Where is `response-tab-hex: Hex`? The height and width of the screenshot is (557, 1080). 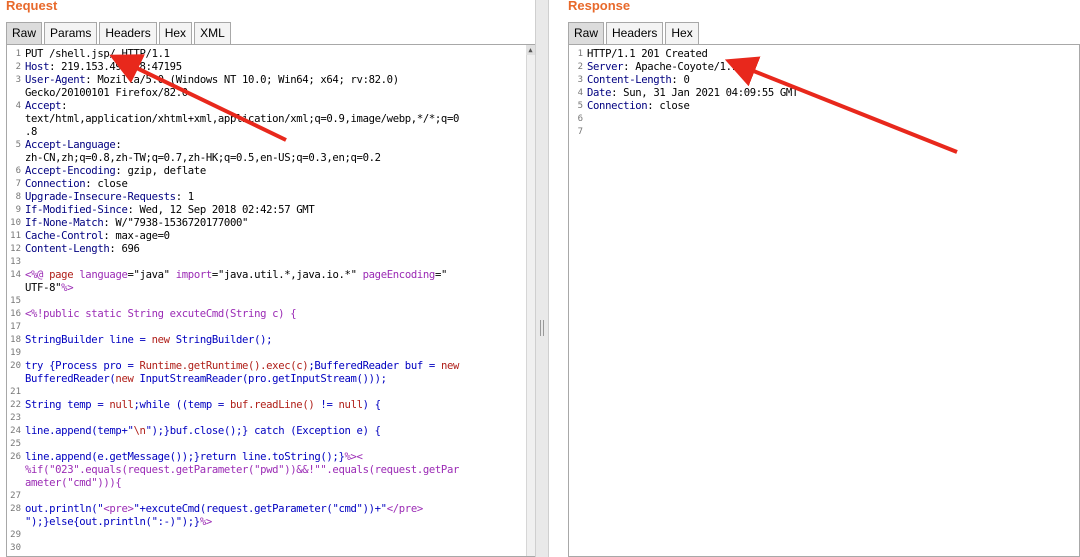 response-tab-hex: Hex is located at coordinates (682, 33).